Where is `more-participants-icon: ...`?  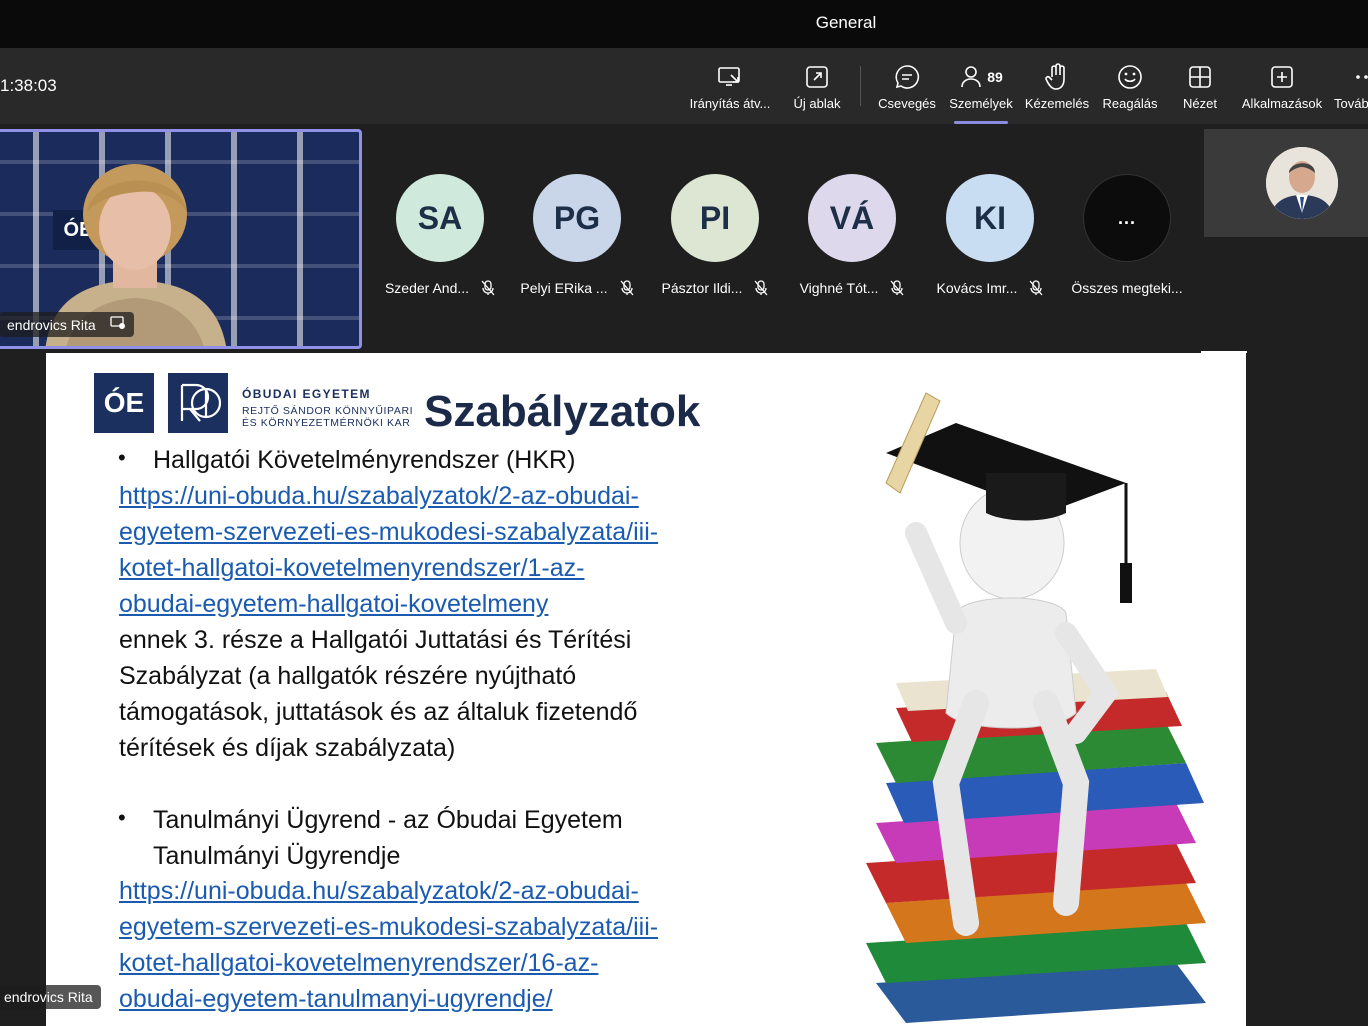 more-participants-icon: ... is located at coordinates (1127, 218).